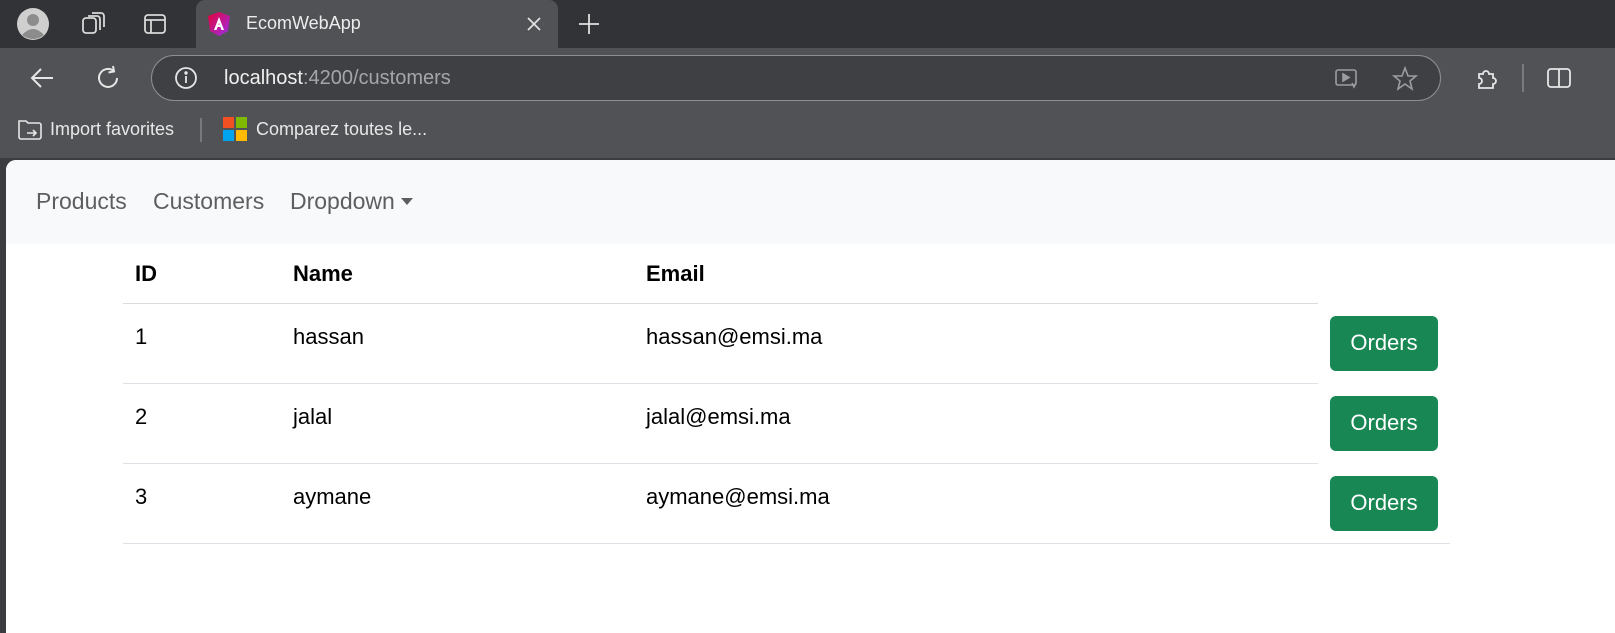 The image size is (1615, 633). I want to click on nav-dropdown-label: Dropdown, so click(342, 201).